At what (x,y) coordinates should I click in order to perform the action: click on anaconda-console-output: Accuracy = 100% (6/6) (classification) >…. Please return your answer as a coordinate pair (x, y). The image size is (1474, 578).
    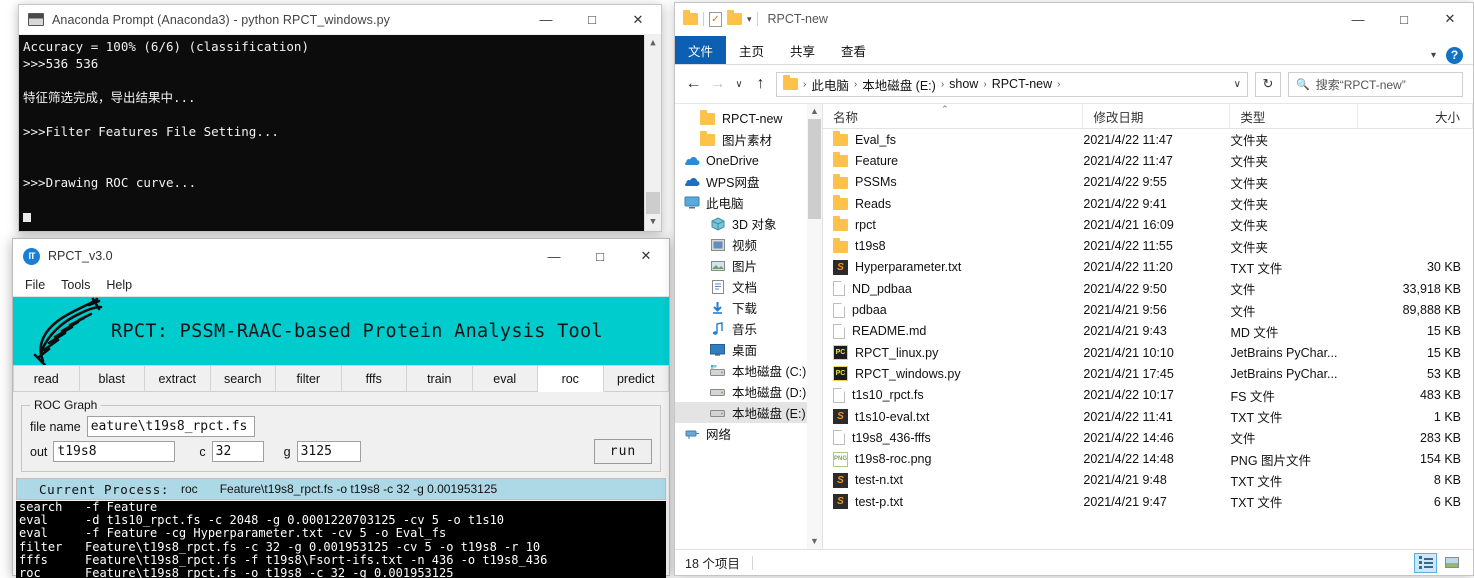
    Looking at the image, I should click on (340, 133).